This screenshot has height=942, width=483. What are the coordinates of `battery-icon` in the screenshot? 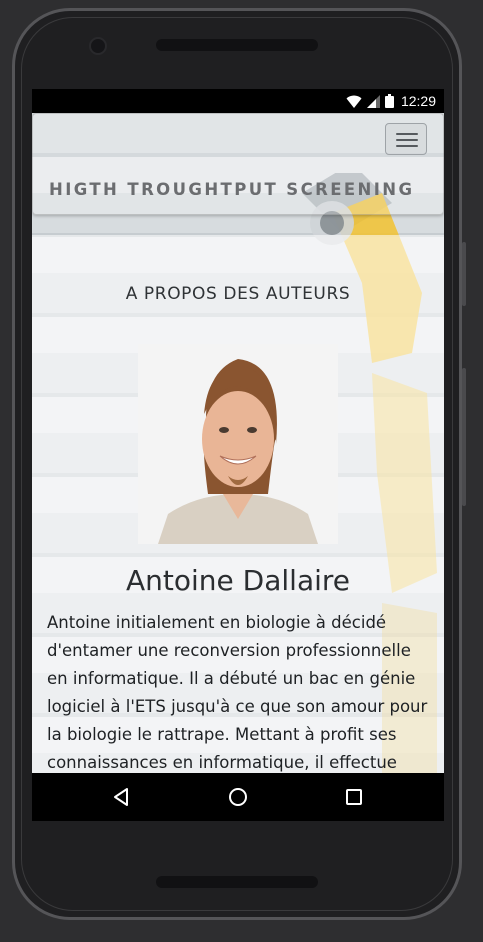 It's located at (389, 101).